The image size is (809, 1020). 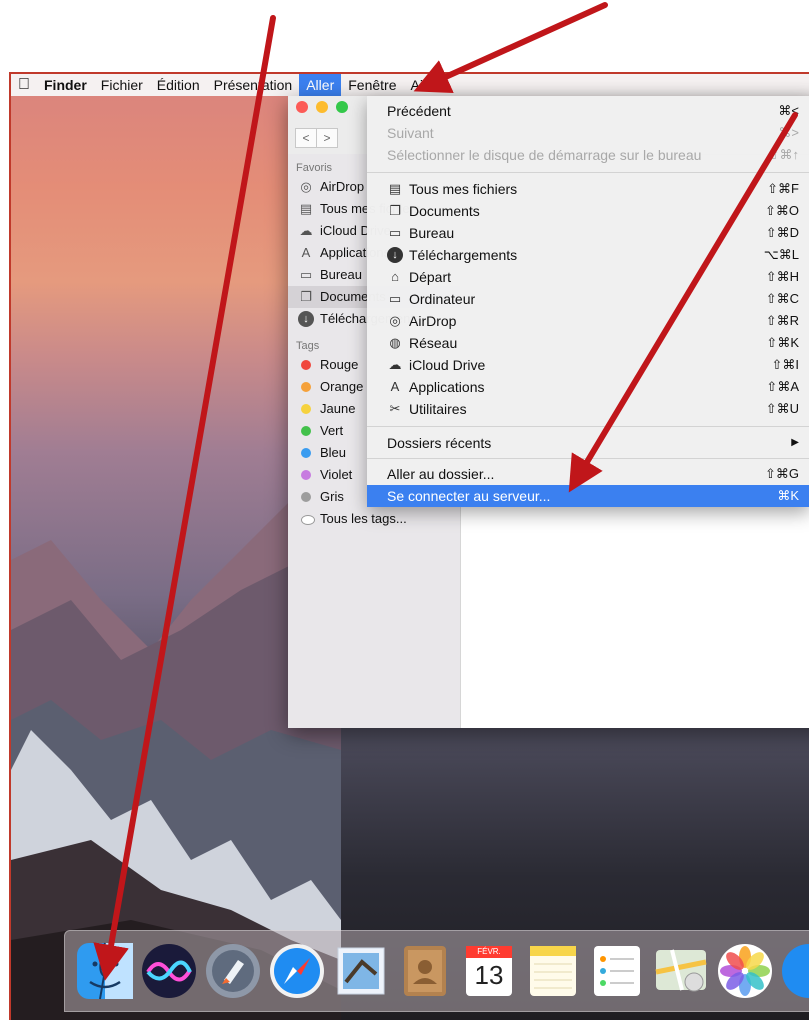 I want to click on utilities-icon: ✂, so click(x=395, y=408).